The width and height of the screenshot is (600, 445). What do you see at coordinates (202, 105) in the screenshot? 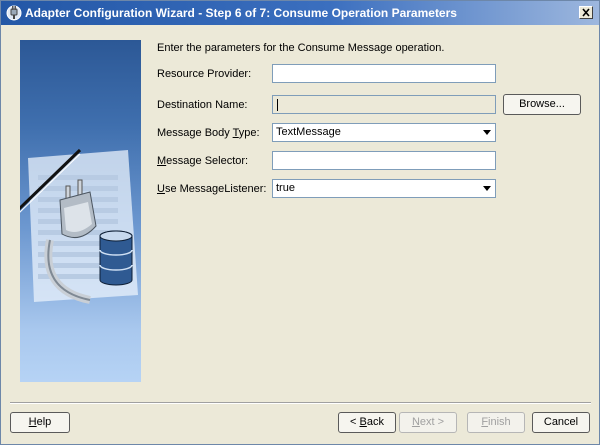
I see `destination-name-label: Destination Name:` at bounding box center [202, 105].